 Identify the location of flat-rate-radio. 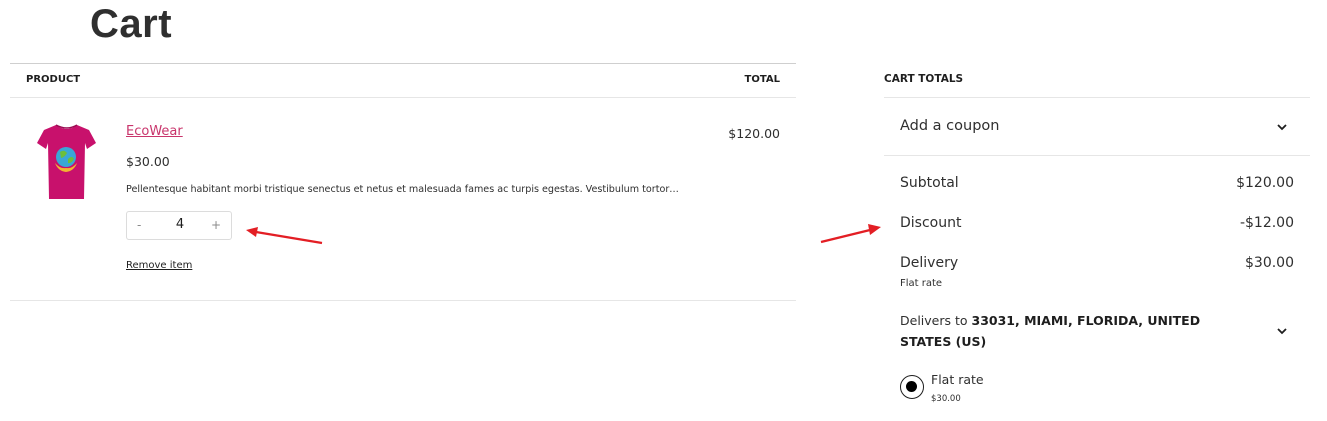
(912, 387).